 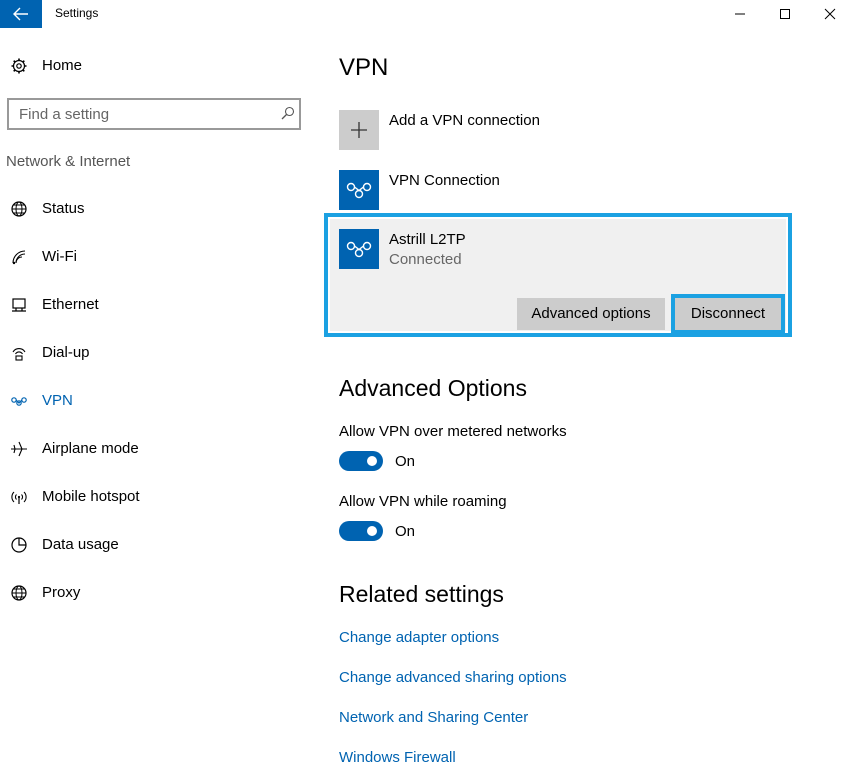 I want to click on connection-name: Astrill L2TP, so click(x=427, y=239).